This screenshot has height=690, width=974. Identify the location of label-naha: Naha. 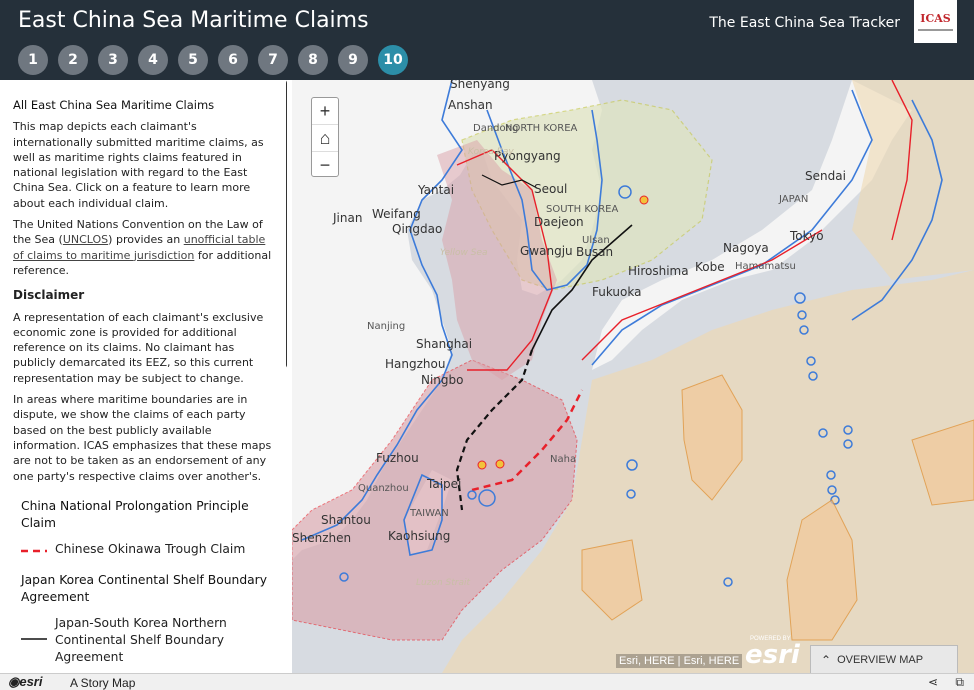
(563, 459).